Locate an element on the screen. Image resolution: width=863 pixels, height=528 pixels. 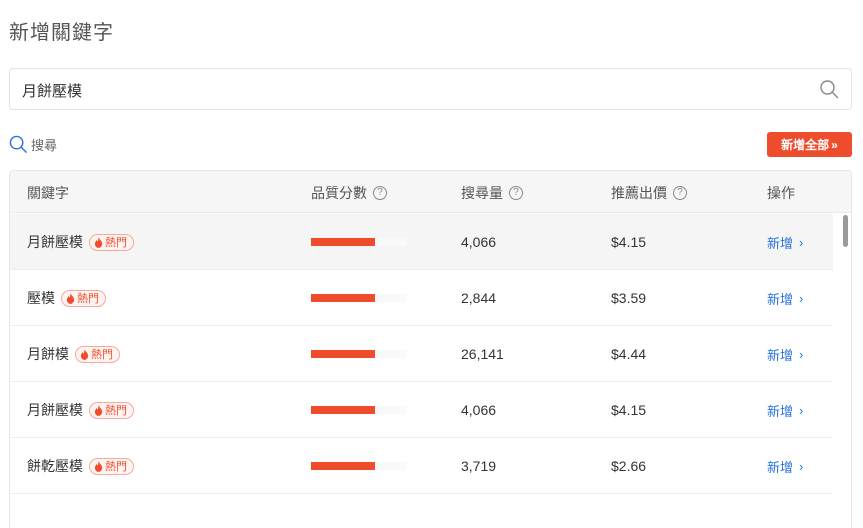
add-all-label: 新增全部 is located at coordinates (805, 145).